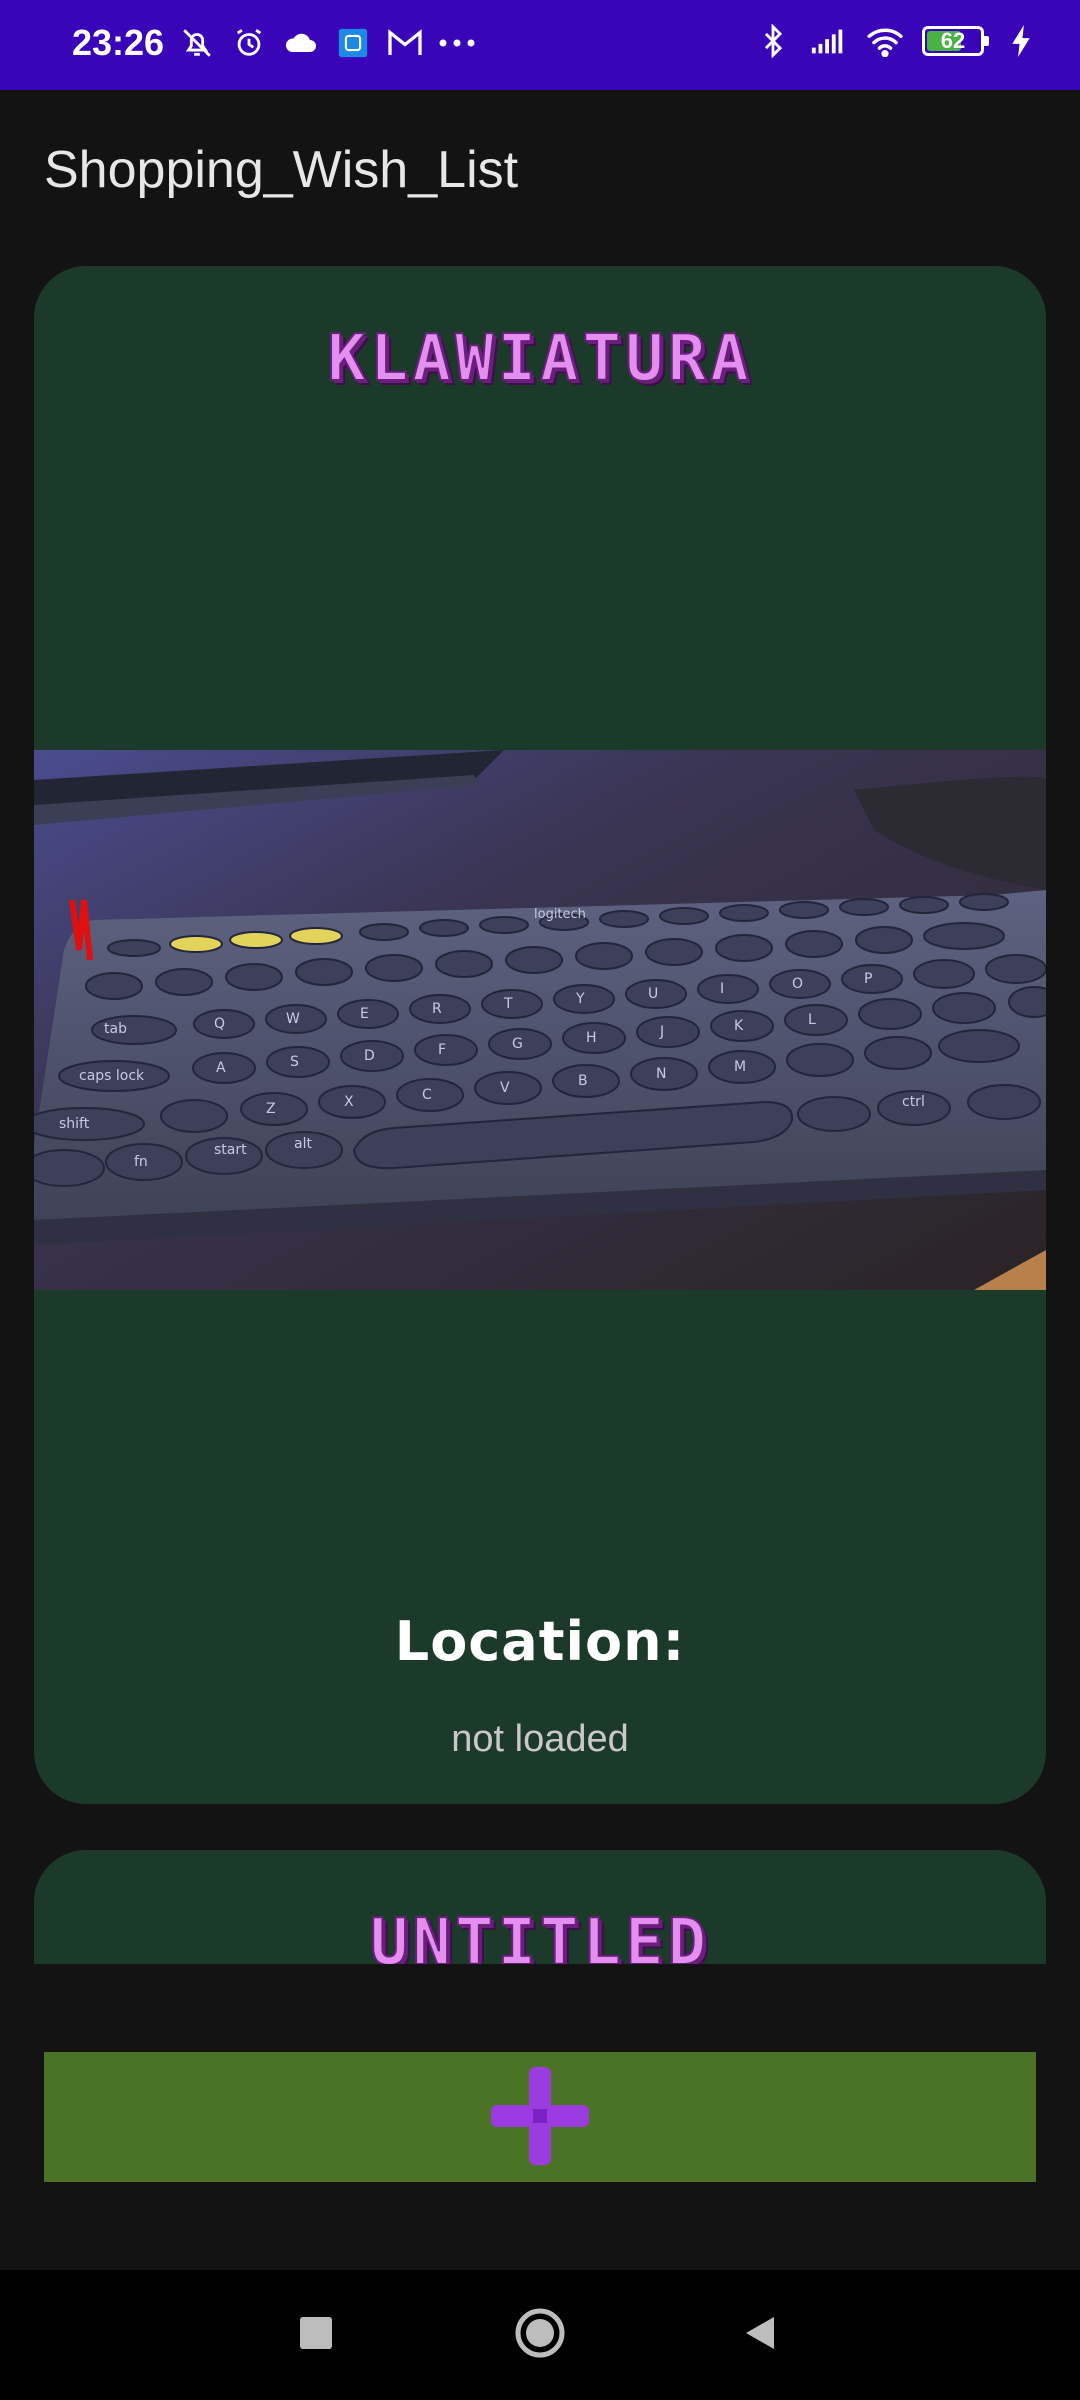 The image size is (1080, 2400). Describe the element at coordinates (661, 1074) in the screenshot. I see `svg-text: N` at that location.